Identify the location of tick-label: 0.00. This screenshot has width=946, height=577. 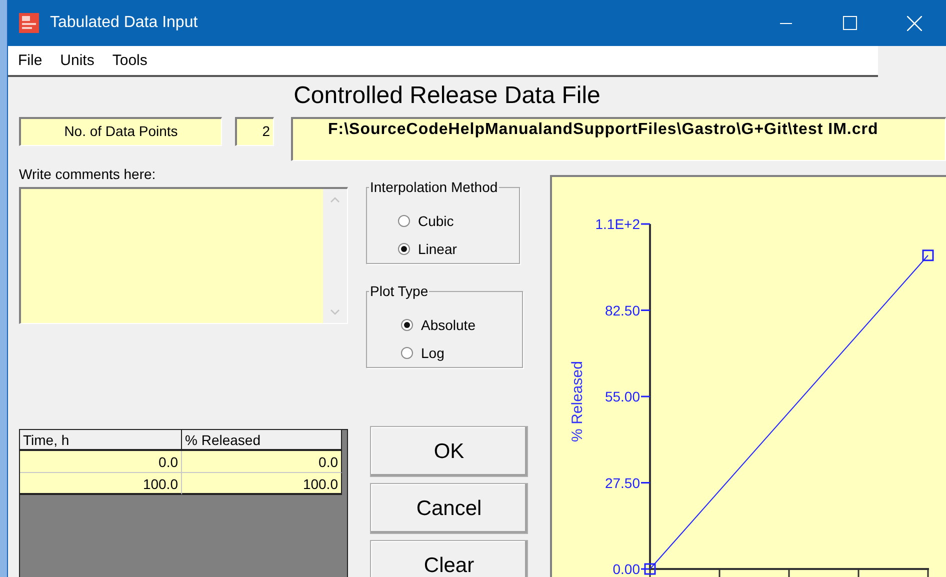
(626, 569).